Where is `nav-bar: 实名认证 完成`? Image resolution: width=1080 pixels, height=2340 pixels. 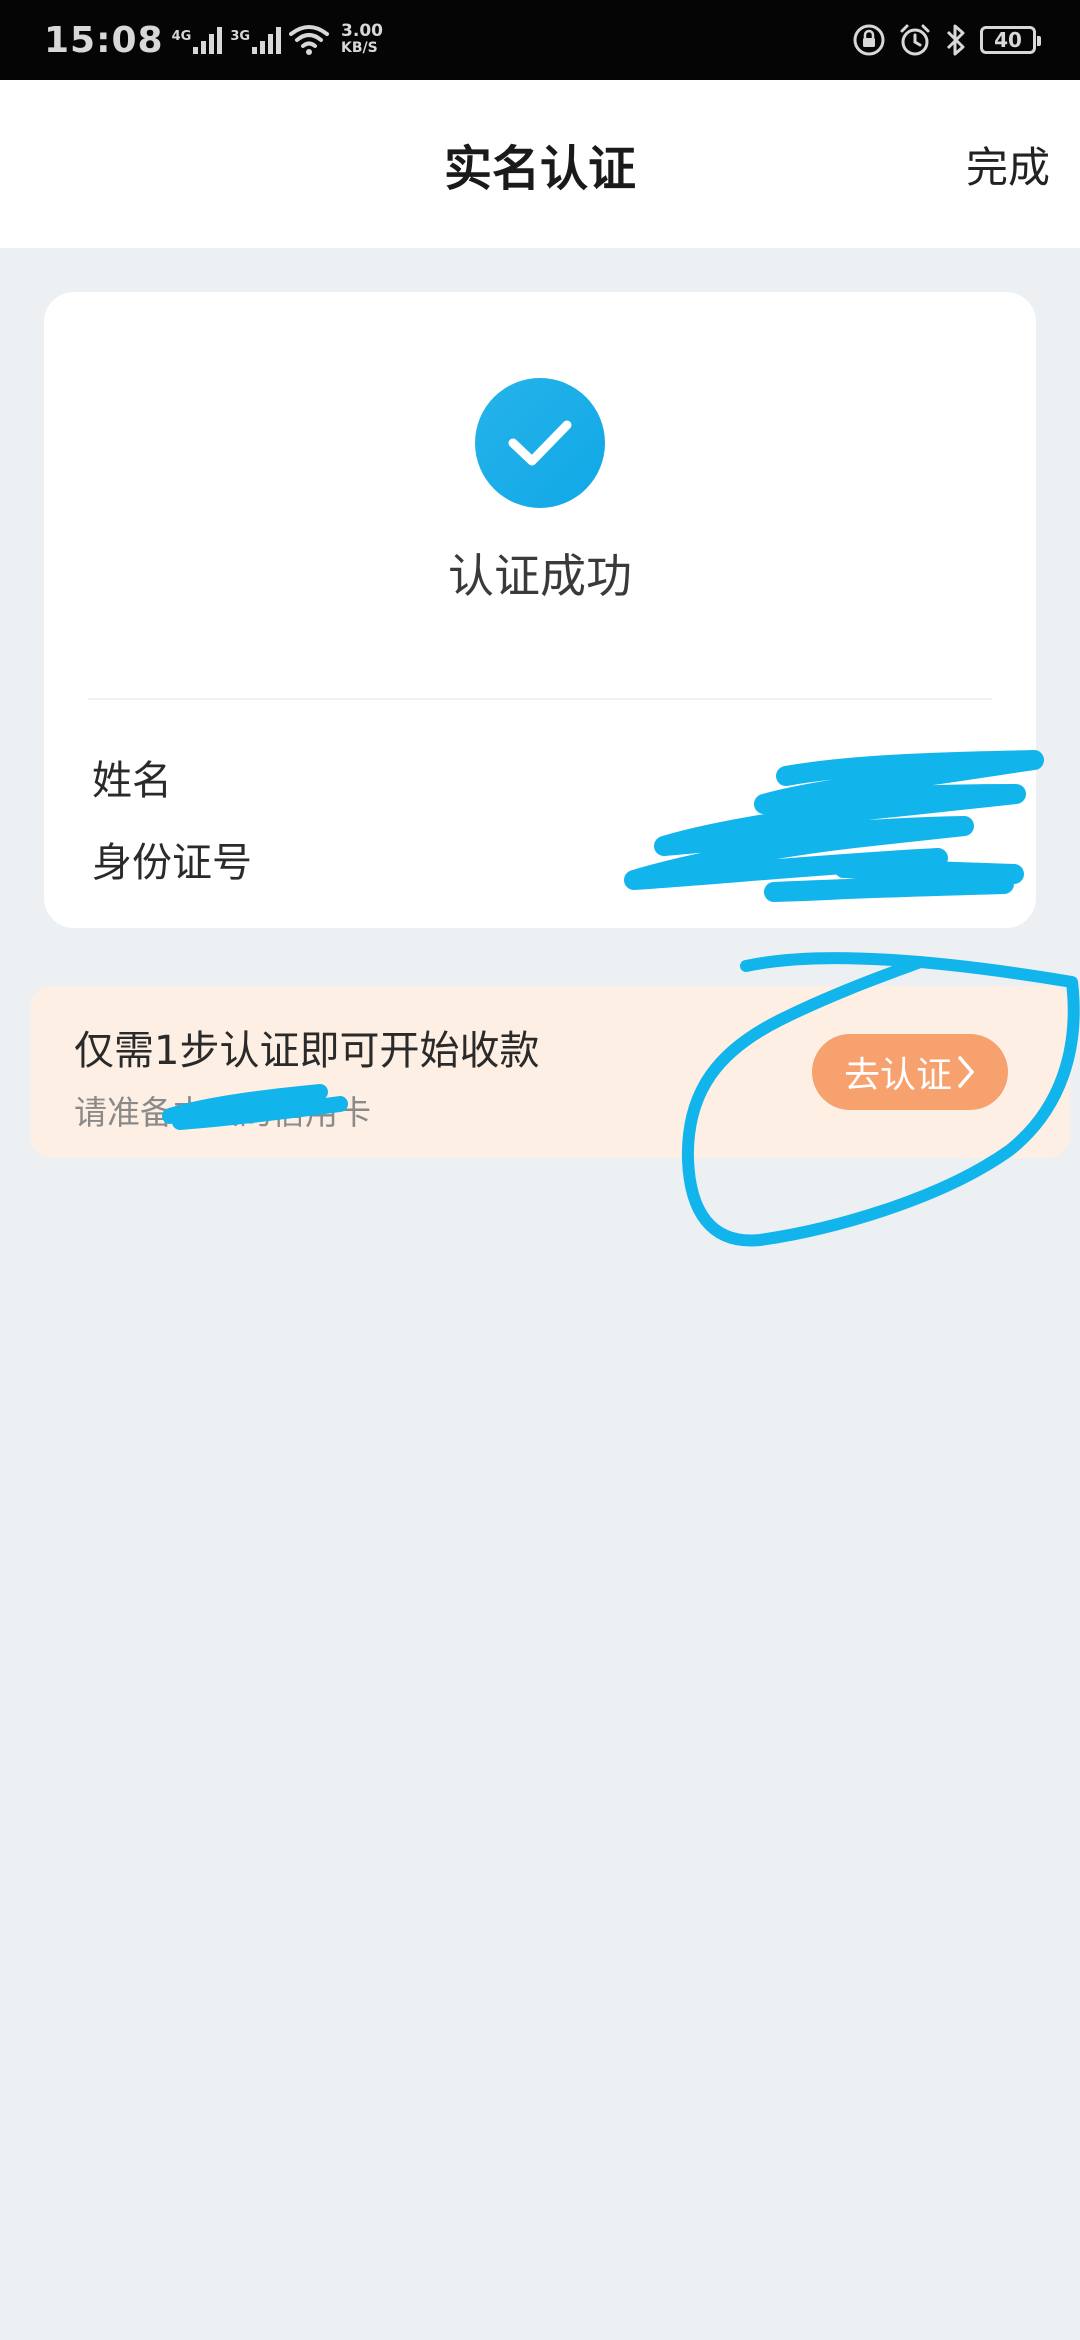
nav-bar: 实名认证 完成 is located at coordinates (540, 164).